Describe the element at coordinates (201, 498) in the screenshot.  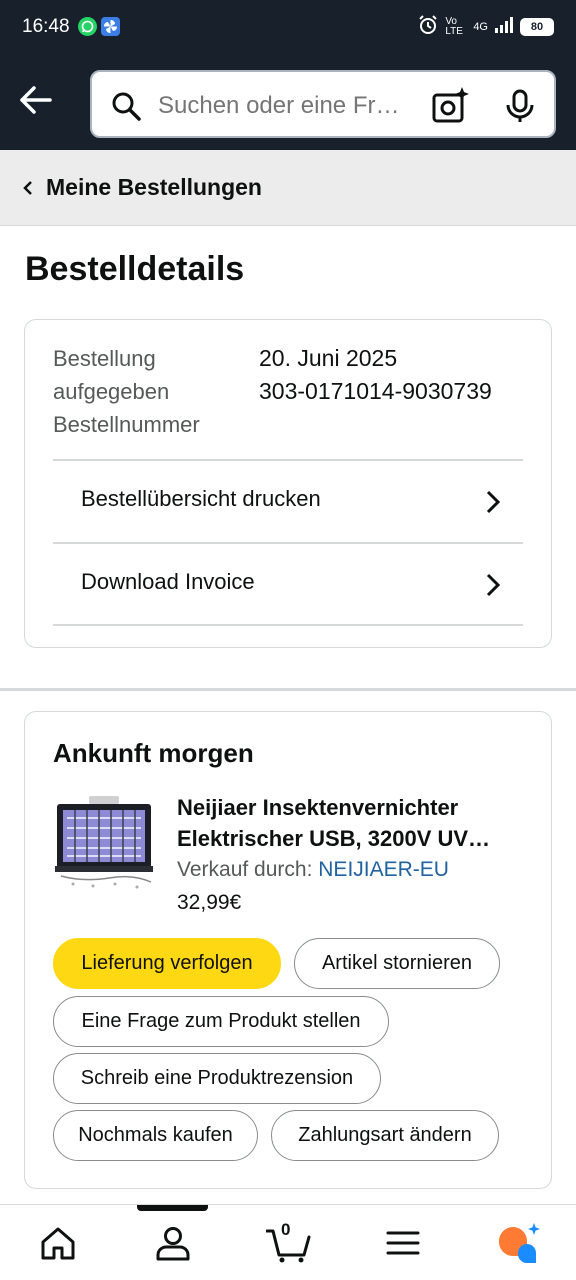
I see `print-summary-label: Bestellübersicht drucken` at that location.